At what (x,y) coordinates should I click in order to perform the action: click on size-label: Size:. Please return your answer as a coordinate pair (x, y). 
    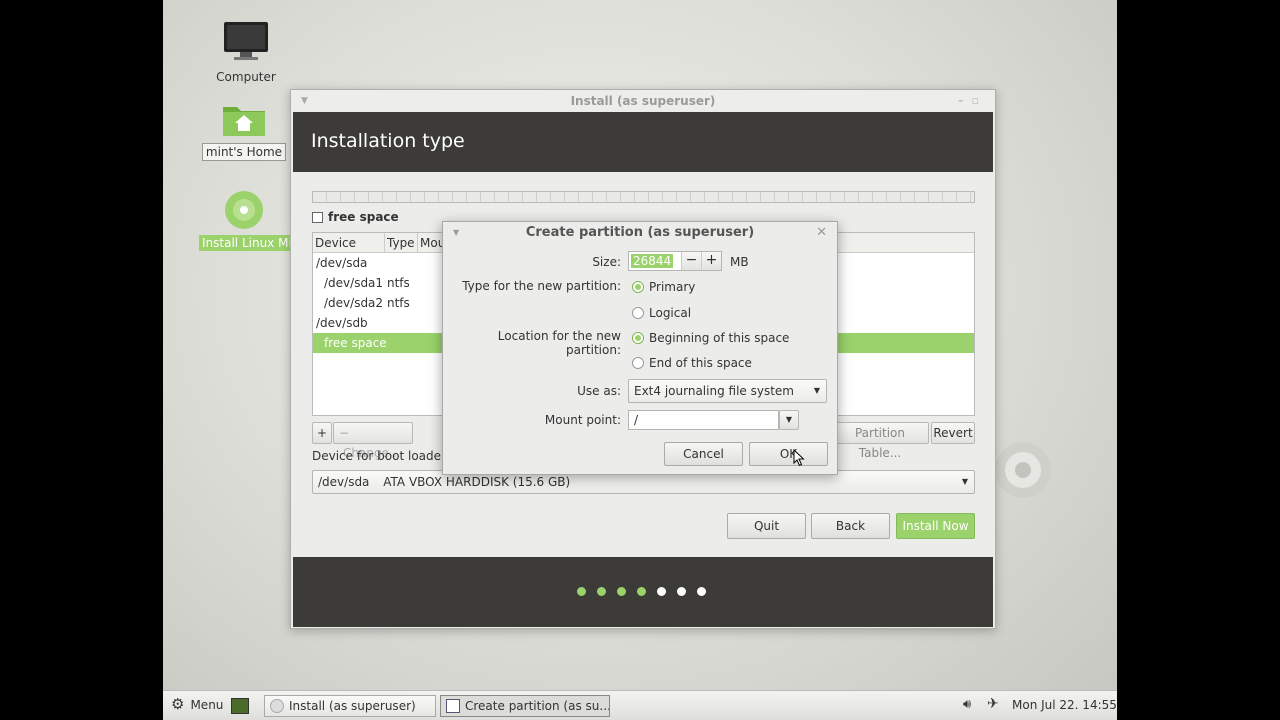
    Looking at the image, I should click on (606, 262).